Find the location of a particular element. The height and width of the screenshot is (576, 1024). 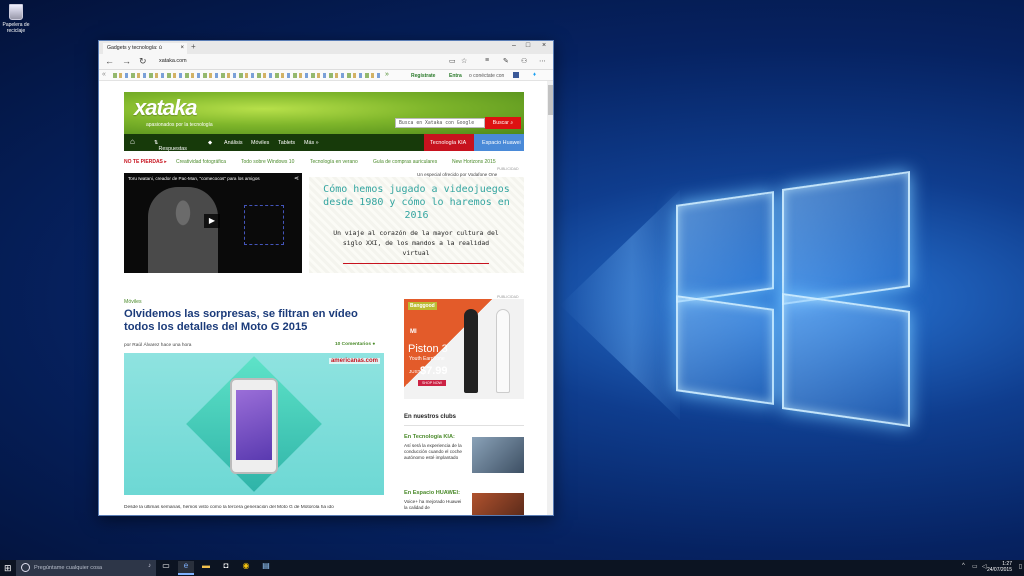

clubs-heading: En nuestros clubs is located at coordinates (430, 417).